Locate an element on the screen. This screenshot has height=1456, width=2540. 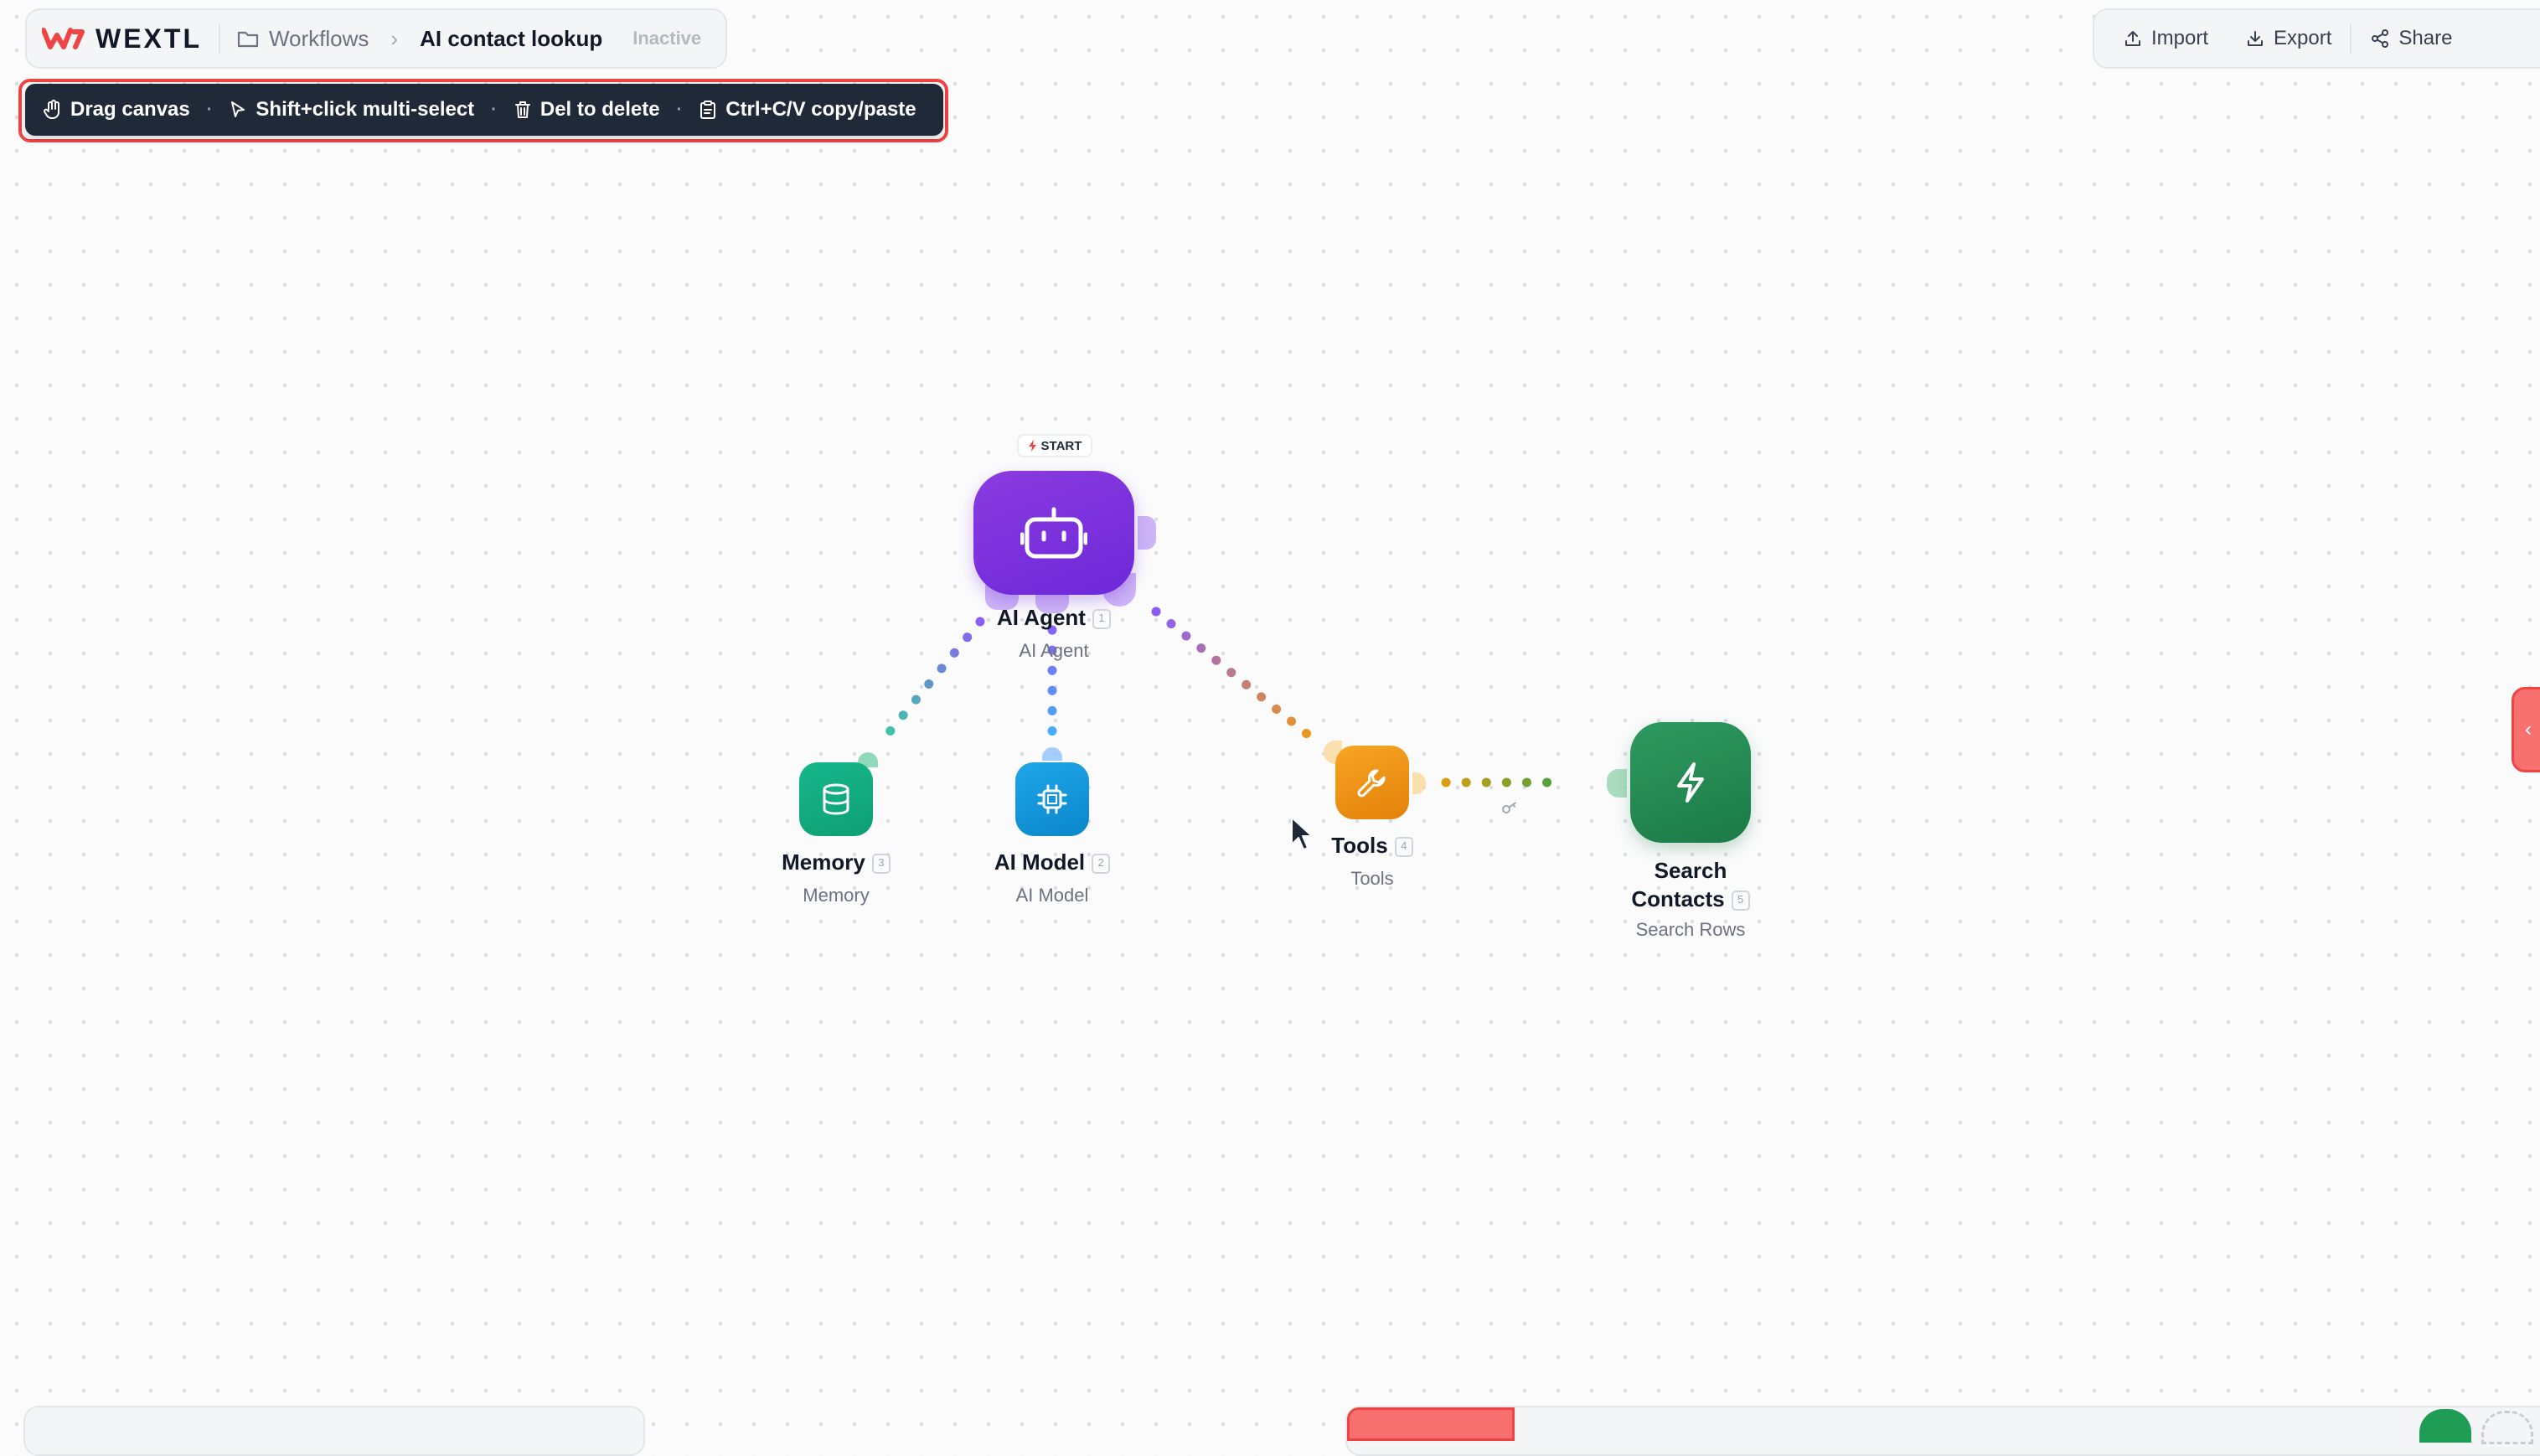
breadcrumb: Workflows › AI contact lookup is located at coordinates (419, 39).